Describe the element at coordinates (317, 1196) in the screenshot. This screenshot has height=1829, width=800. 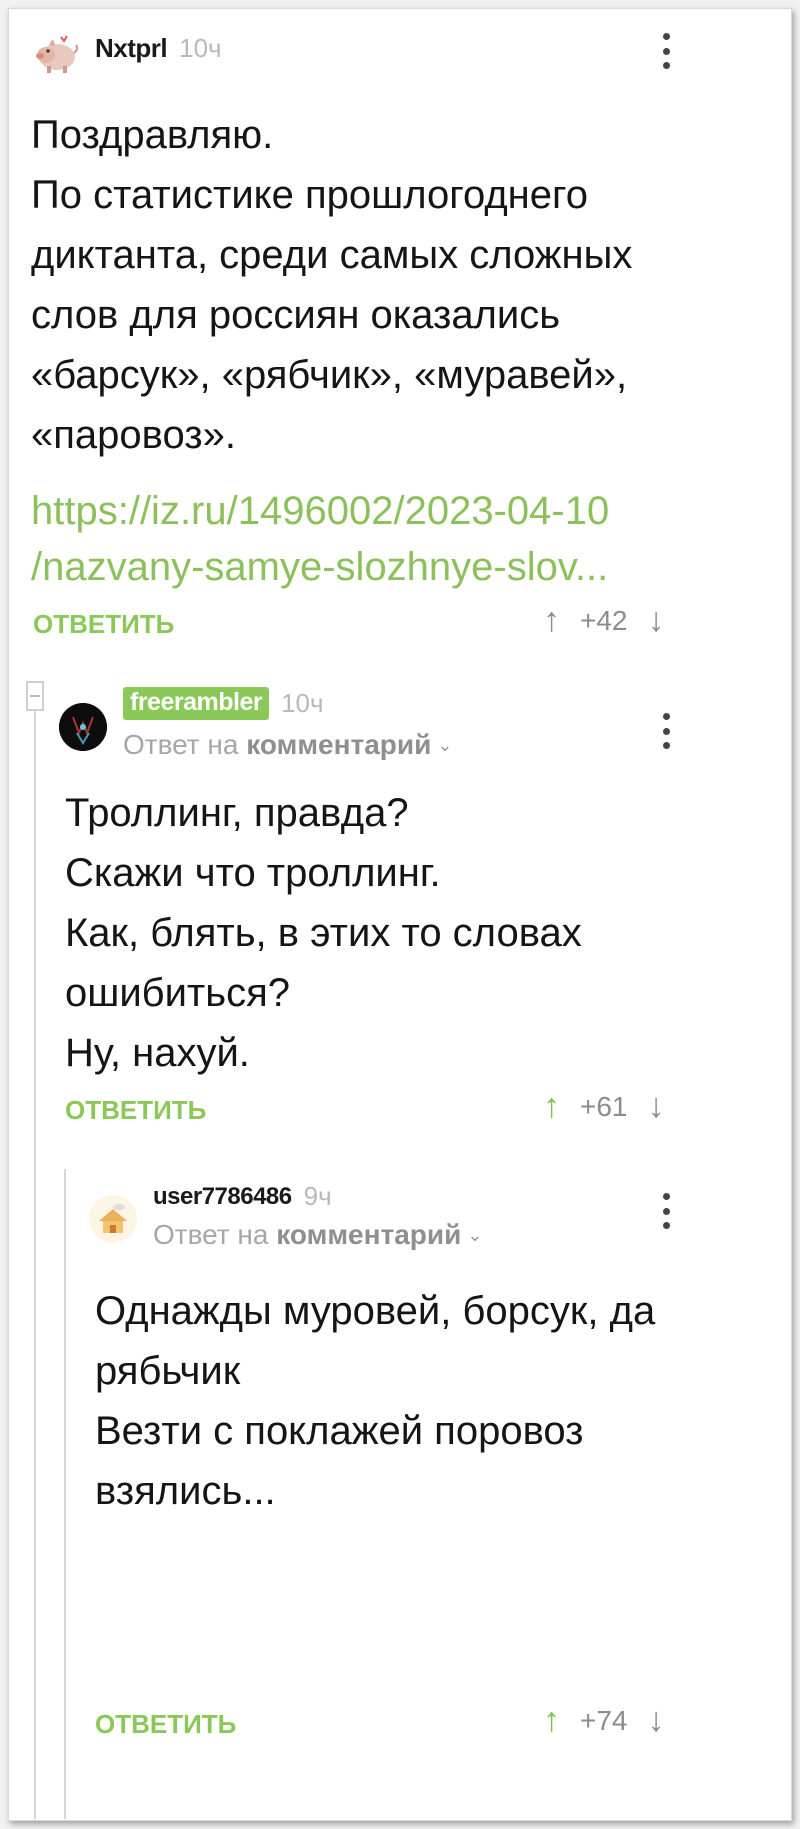
I see `timestamp: 9ч` at that location.